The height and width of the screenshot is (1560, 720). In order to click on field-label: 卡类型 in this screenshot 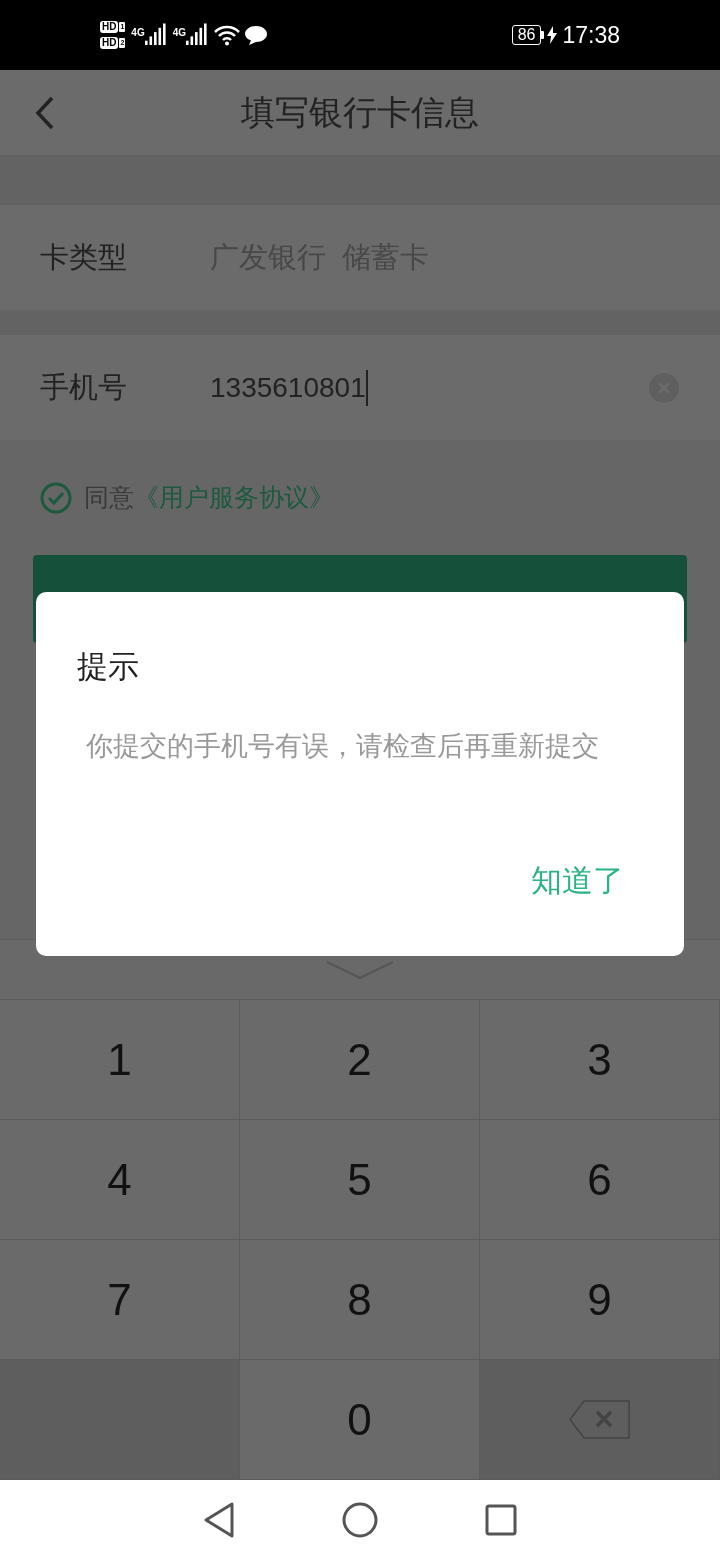, I will do `click(84, 257)`.